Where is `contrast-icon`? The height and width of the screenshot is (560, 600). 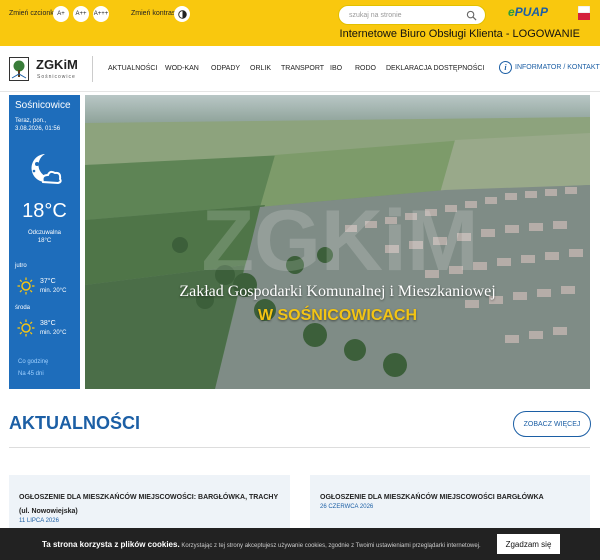
contrast-icon is located at coordinates (182, 14).